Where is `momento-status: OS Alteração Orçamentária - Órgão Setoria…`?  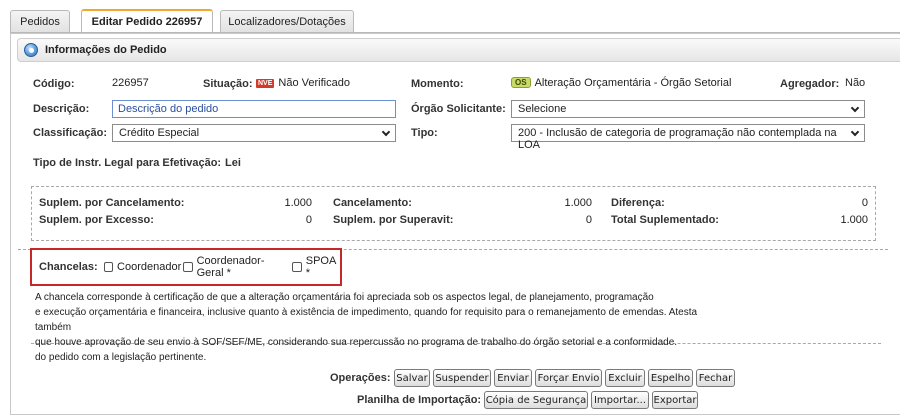
momento-status: OS Alteração Orçamentária - Órgão Setoria… is located at coordinates (621, 83).